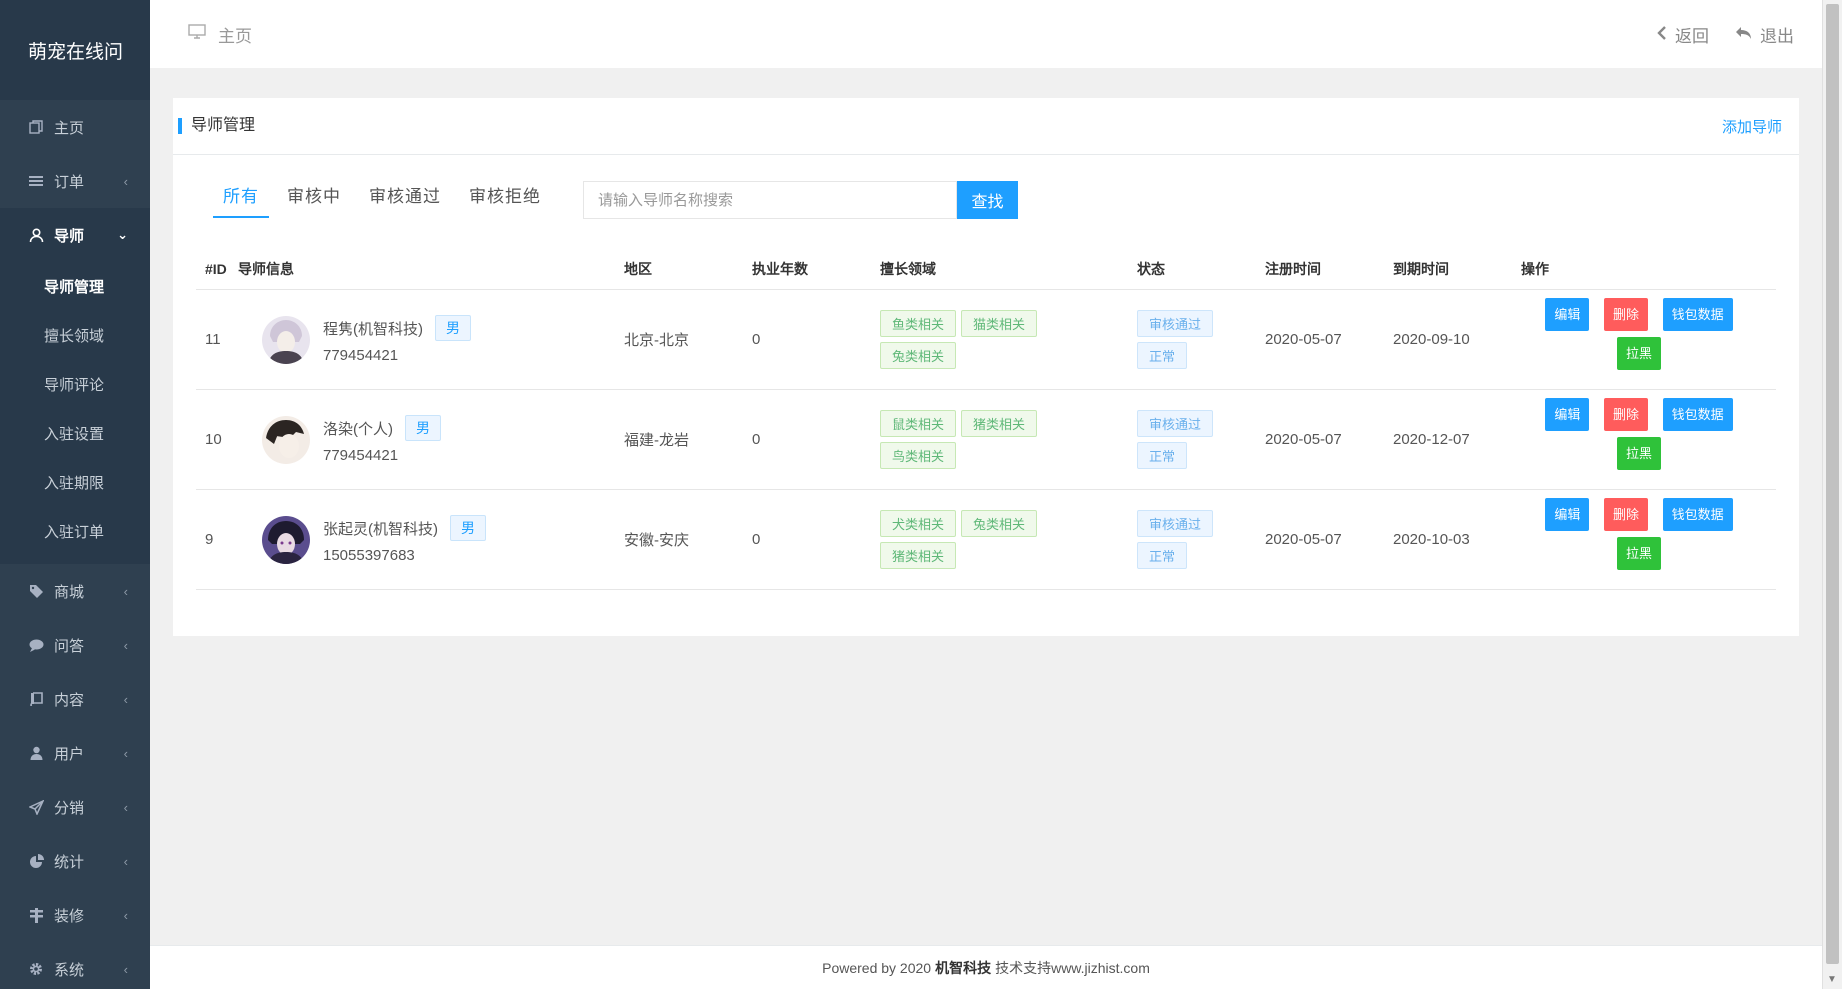  I want to click on field-tags: 鼠类相关 猪类相关 鸟类相关, so click(970, 439).